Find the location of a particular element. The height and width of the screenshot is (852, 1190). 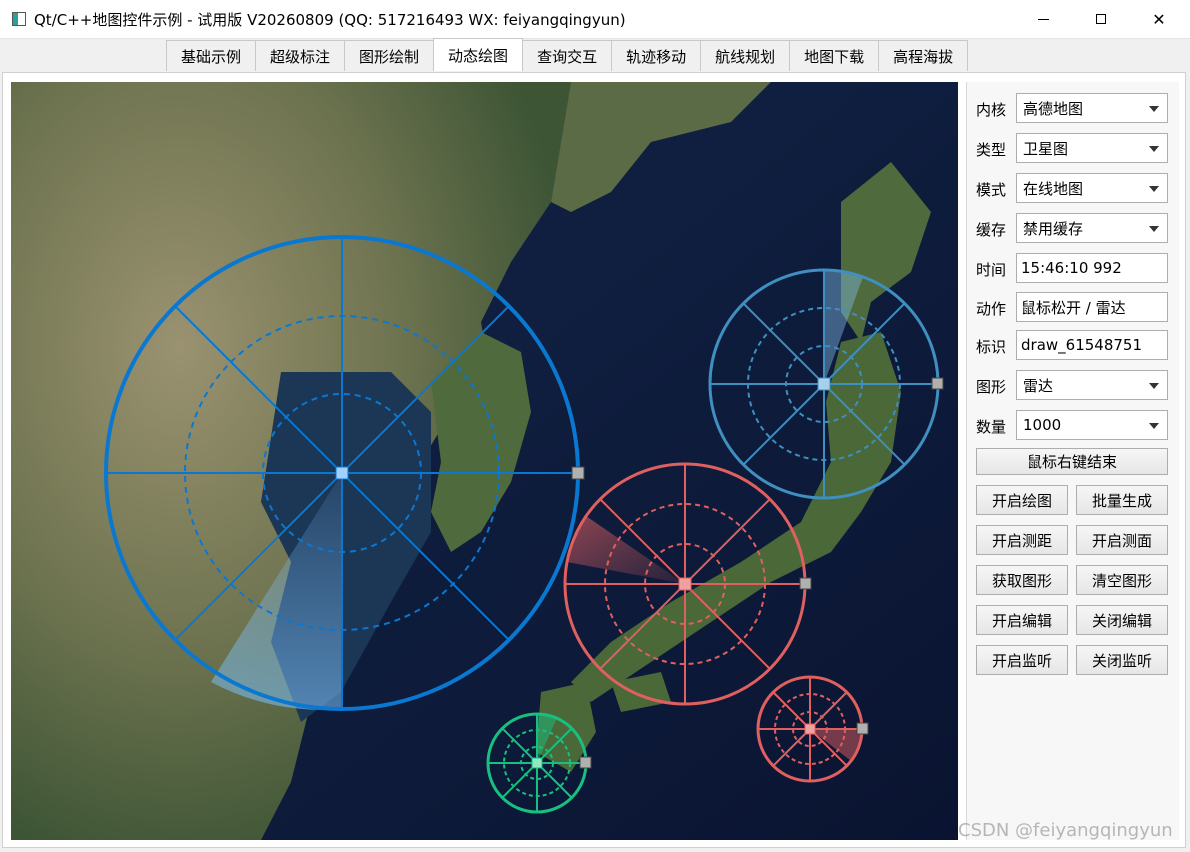

maximize-icon is located at coordinates (1101, 19).